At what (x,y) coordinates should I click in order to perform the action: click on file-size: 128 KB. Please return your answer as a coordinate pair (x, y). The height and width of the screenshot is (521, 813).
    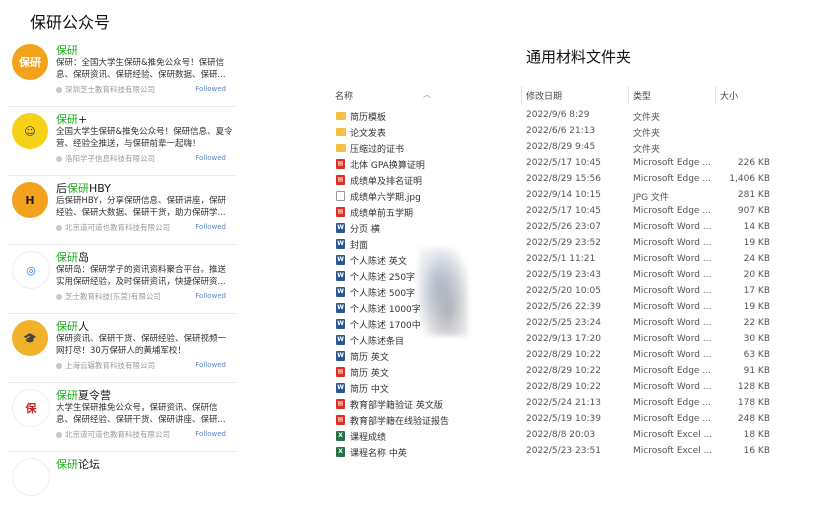
    Looking at the image, I should click on (753, 387).